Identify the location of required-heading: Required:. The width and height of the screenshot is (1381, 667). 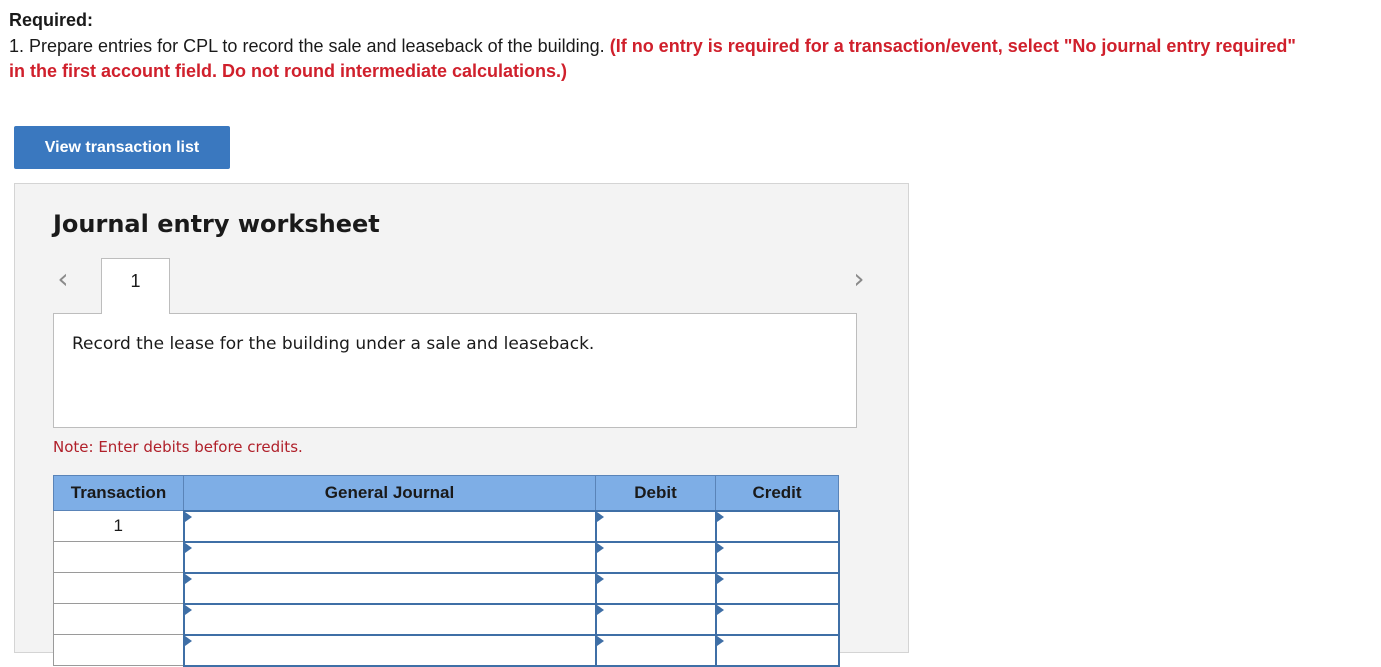
(51, 20).